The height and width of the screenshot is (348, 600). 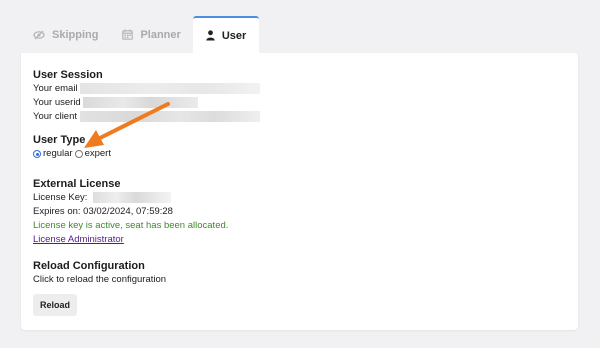 What do you see at coordinates (103, 211) in the screenshot?
I see `license-expiry: Expires on: 03/02/2024, 07:59:28` at bounding box center [103, 211].